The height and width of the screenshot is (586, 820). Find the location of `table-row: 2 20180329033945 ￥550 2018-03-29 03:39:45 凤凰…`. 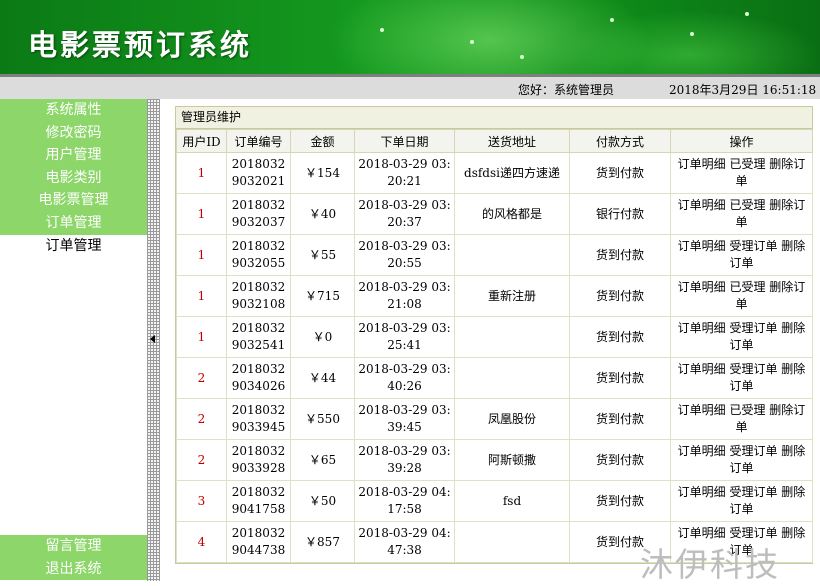

table-row: 2 20180329033945 ￥550 2018-03-29 03:39:45 凤凰… is located at coordinates (494, 419).